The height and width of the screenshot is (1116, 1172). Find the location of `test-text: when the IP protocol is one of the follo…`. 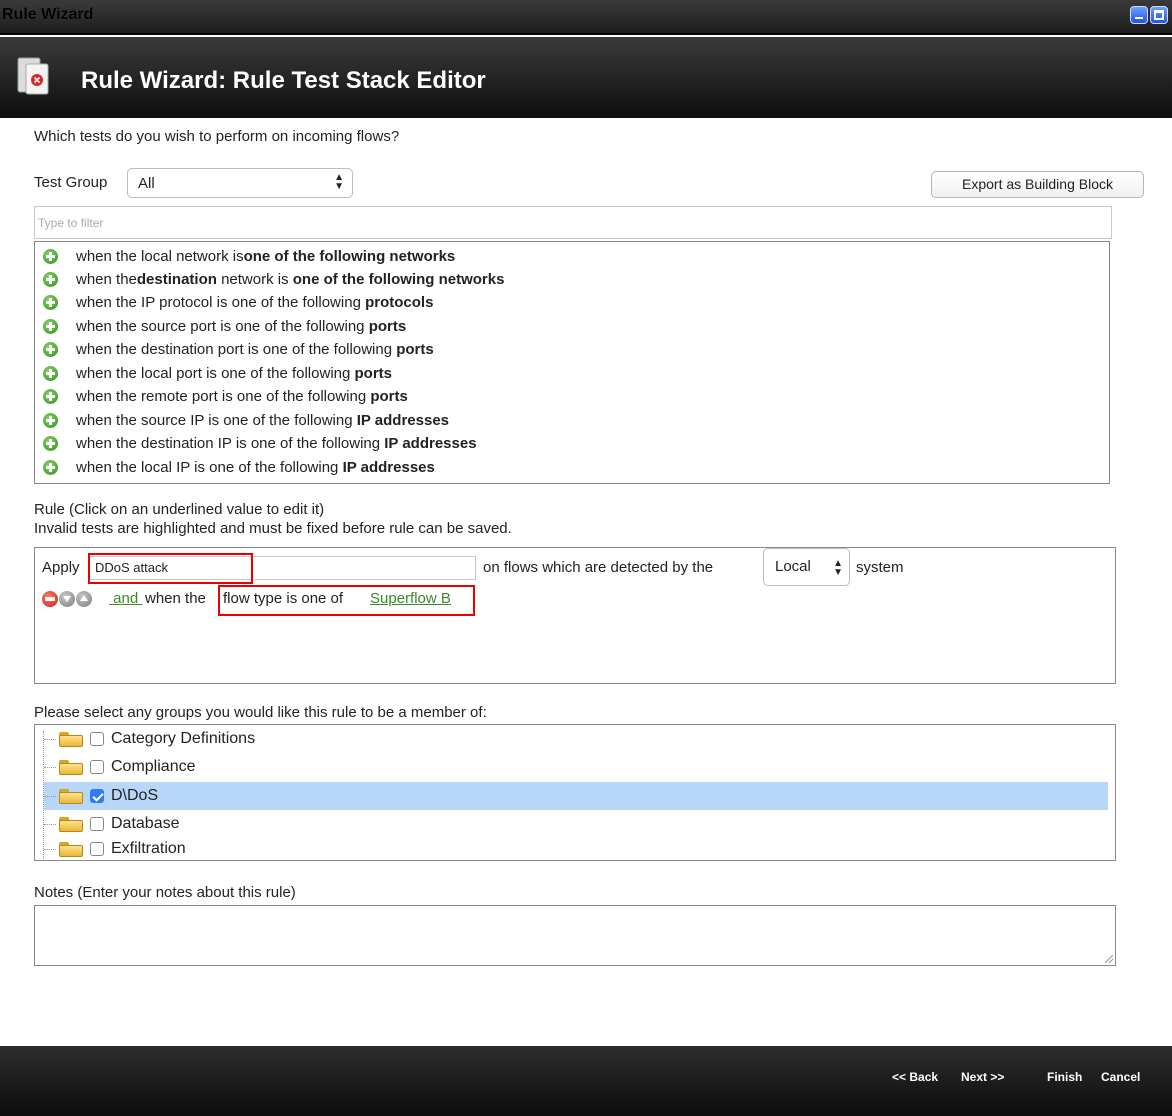

test-text: when the IP protocol is one of the follo… is located at coordinates (221, 302).